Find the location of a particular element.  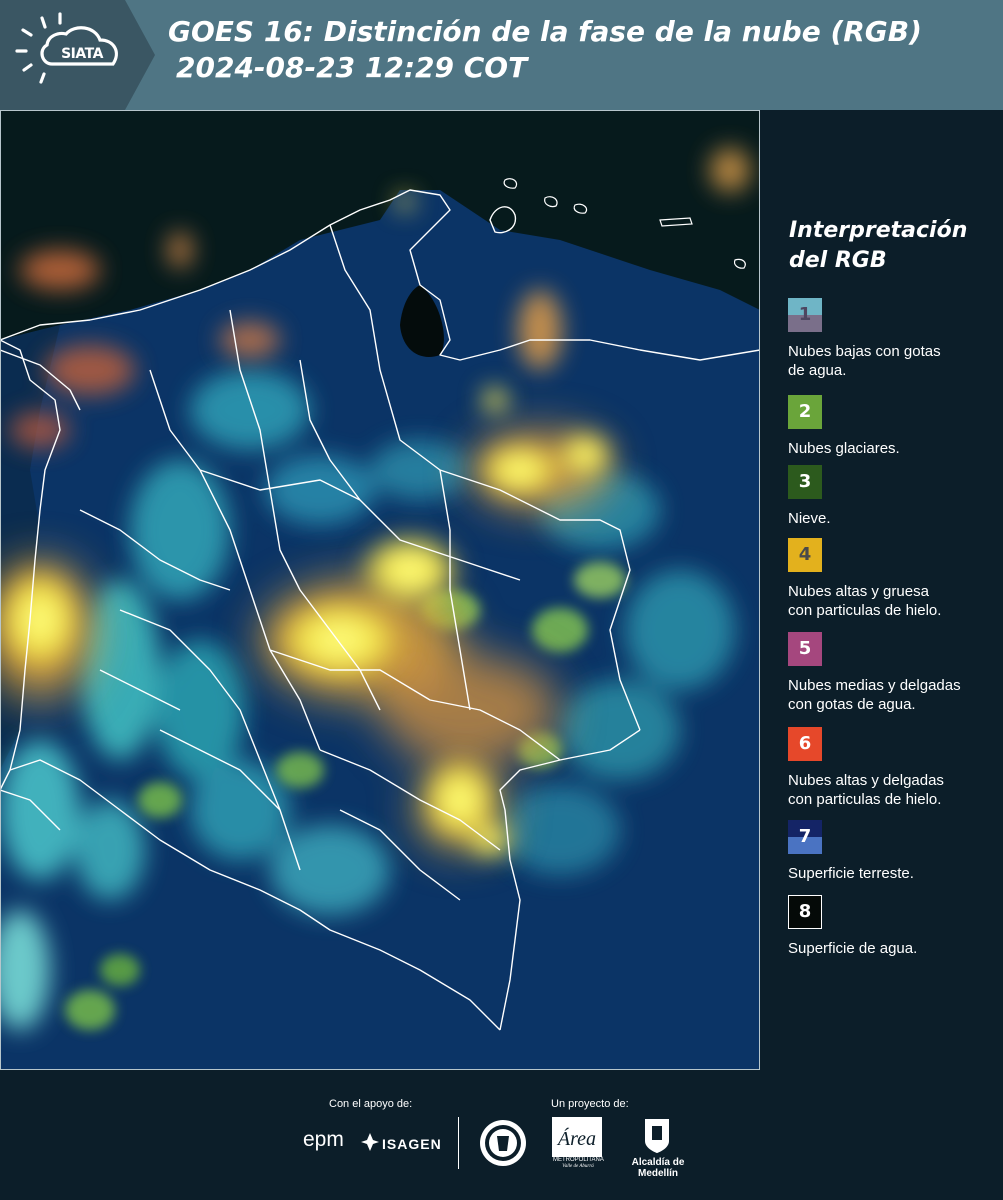

legend-number: 6 is located at coordinates (805, 743).